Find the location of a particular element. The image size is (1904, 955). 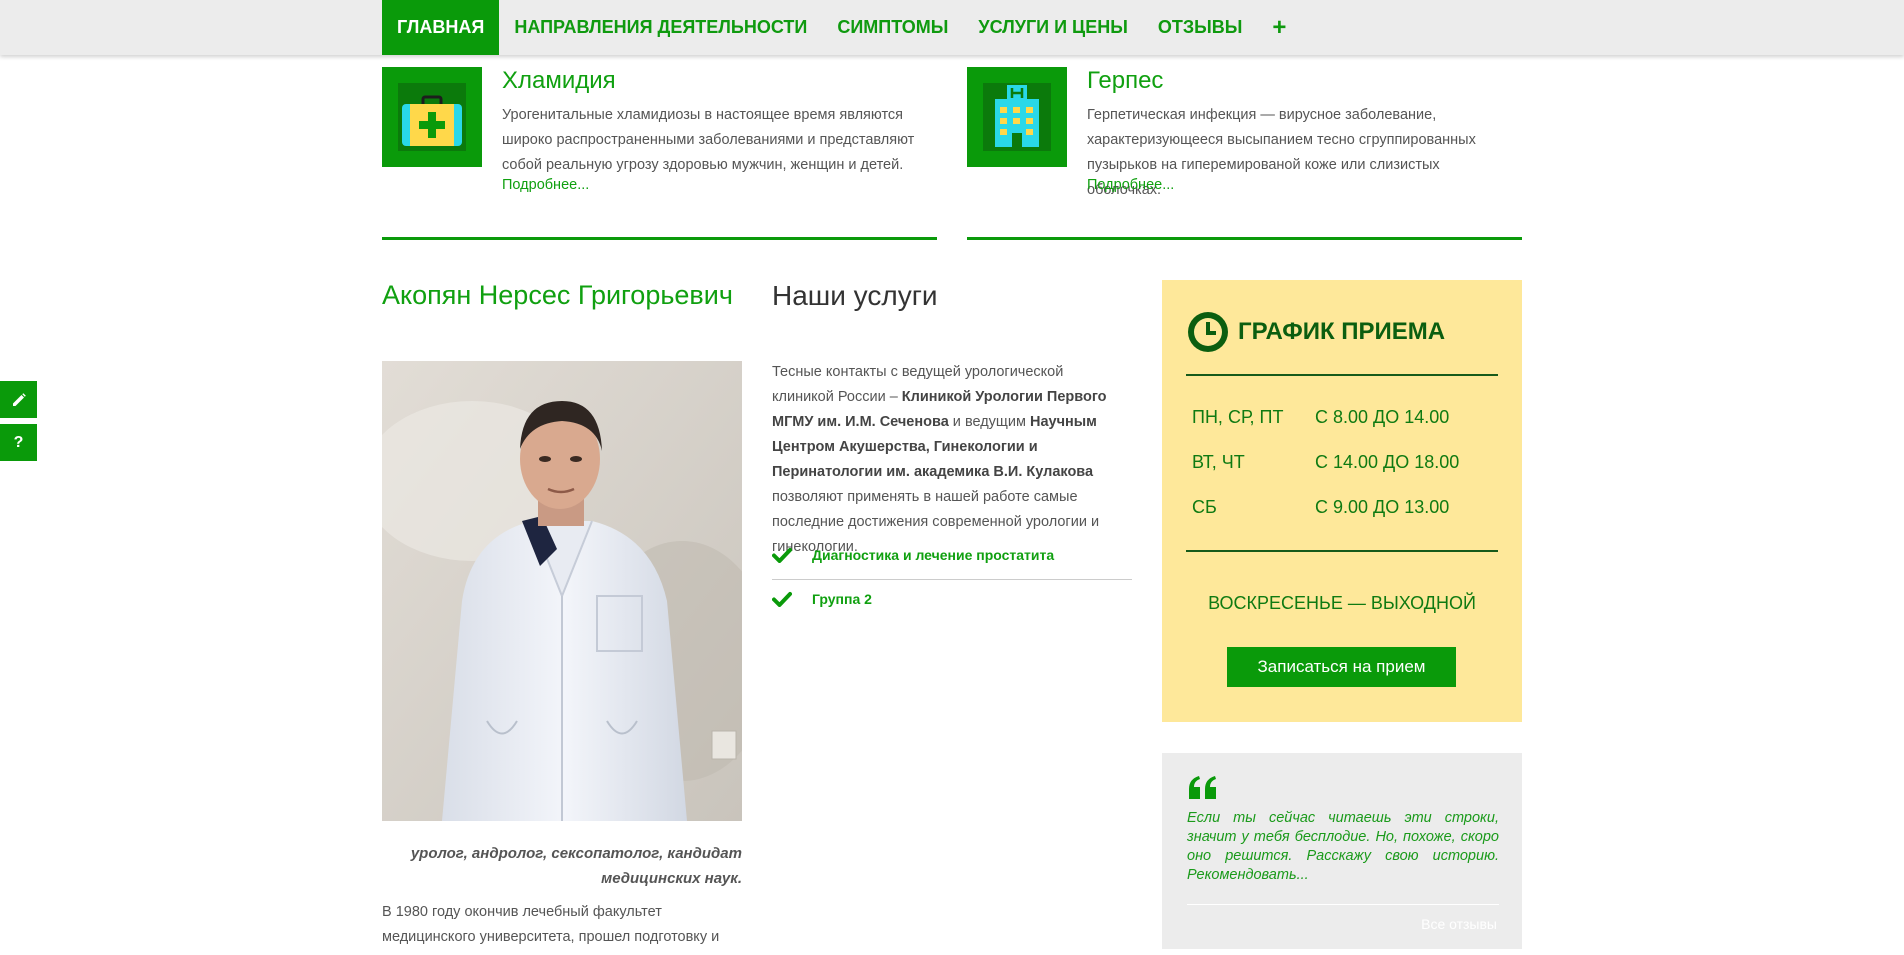

nav-item-reviews: ОТЗЫВЫ is located at coordinates (1200, 27).